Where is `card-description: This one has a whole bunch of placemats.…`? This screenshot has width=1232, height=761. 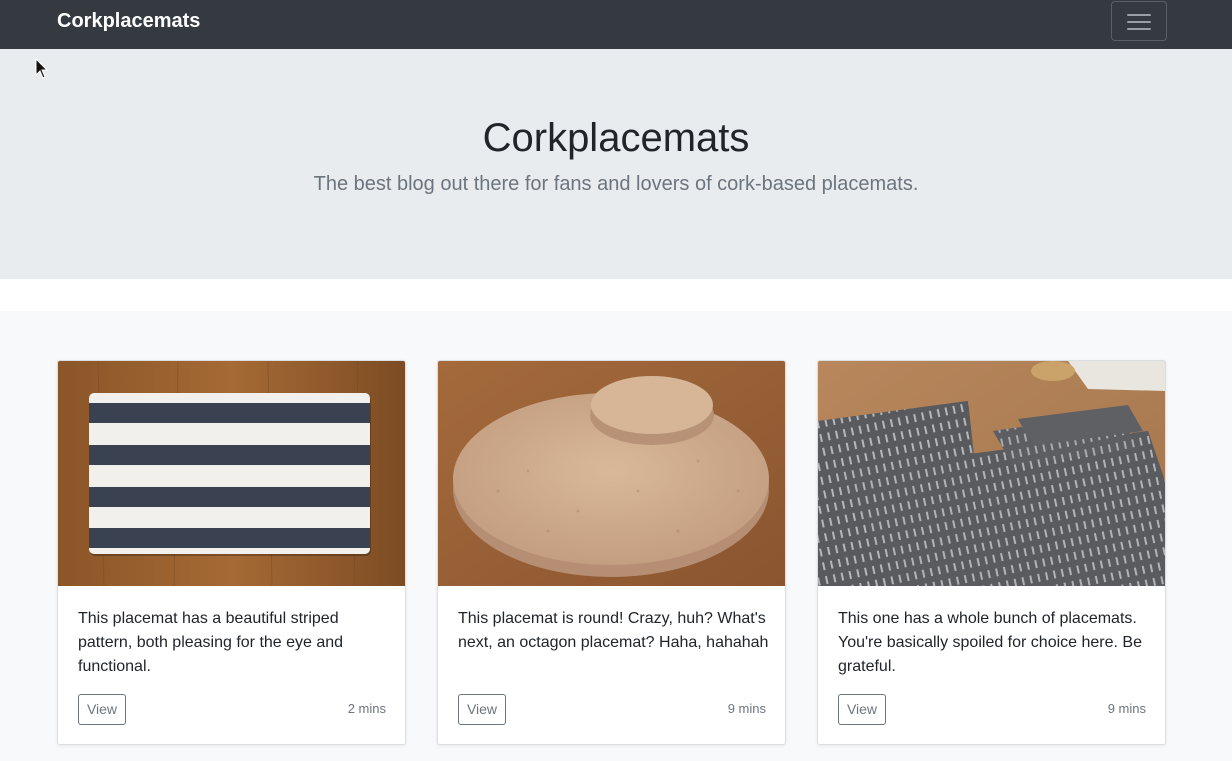 card-description: This one has a whole bunch of placemats.… is located at coordinates (990, 642).